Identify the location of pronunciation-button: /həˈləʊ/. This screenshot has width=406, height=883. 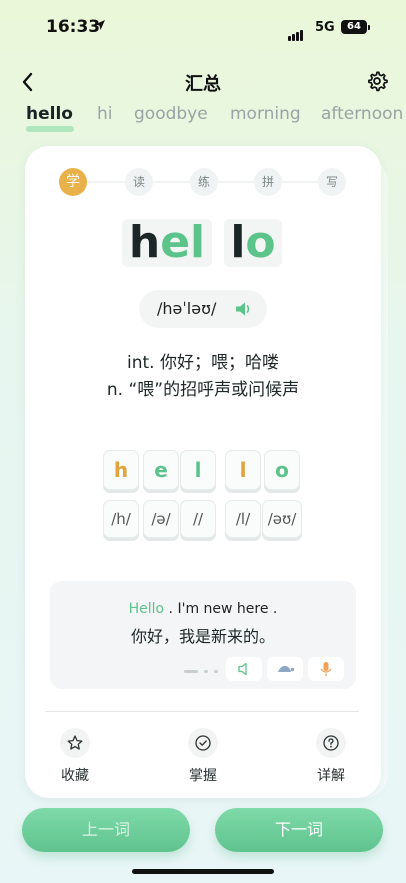
(203, 309).